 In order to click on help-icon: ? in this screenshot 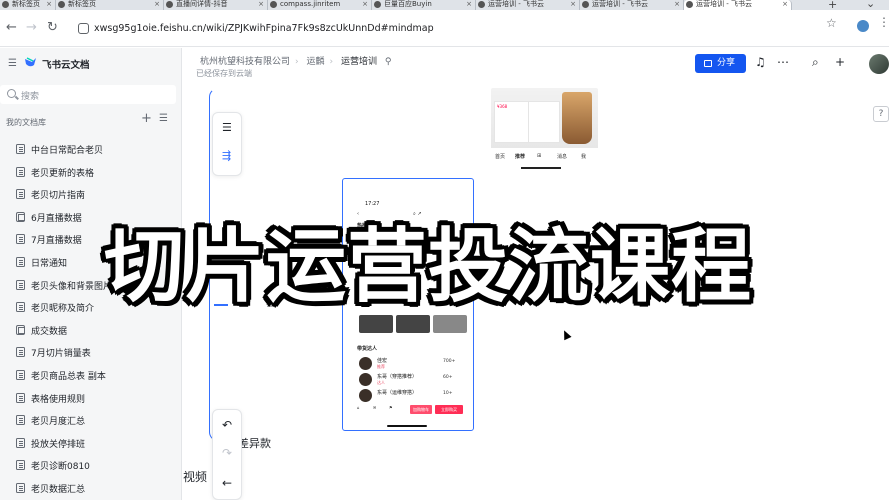, I will do `click(881, 114)`.